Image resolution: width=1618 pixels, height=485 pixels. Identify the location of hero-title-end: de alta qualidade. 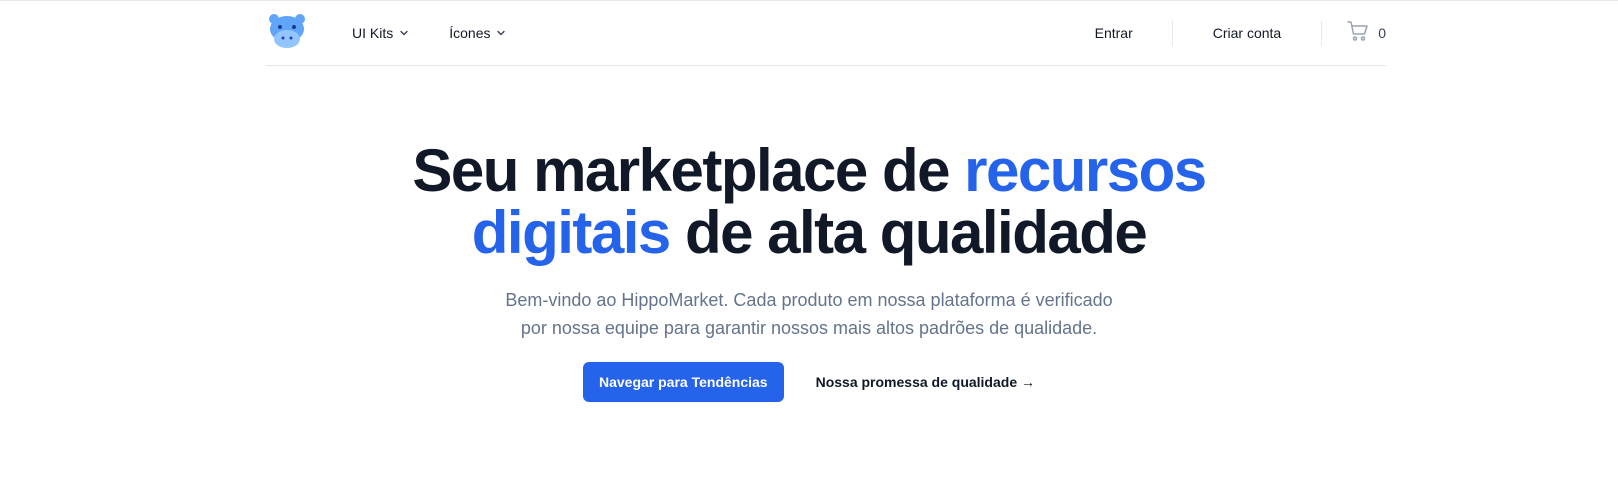
(908, 232).